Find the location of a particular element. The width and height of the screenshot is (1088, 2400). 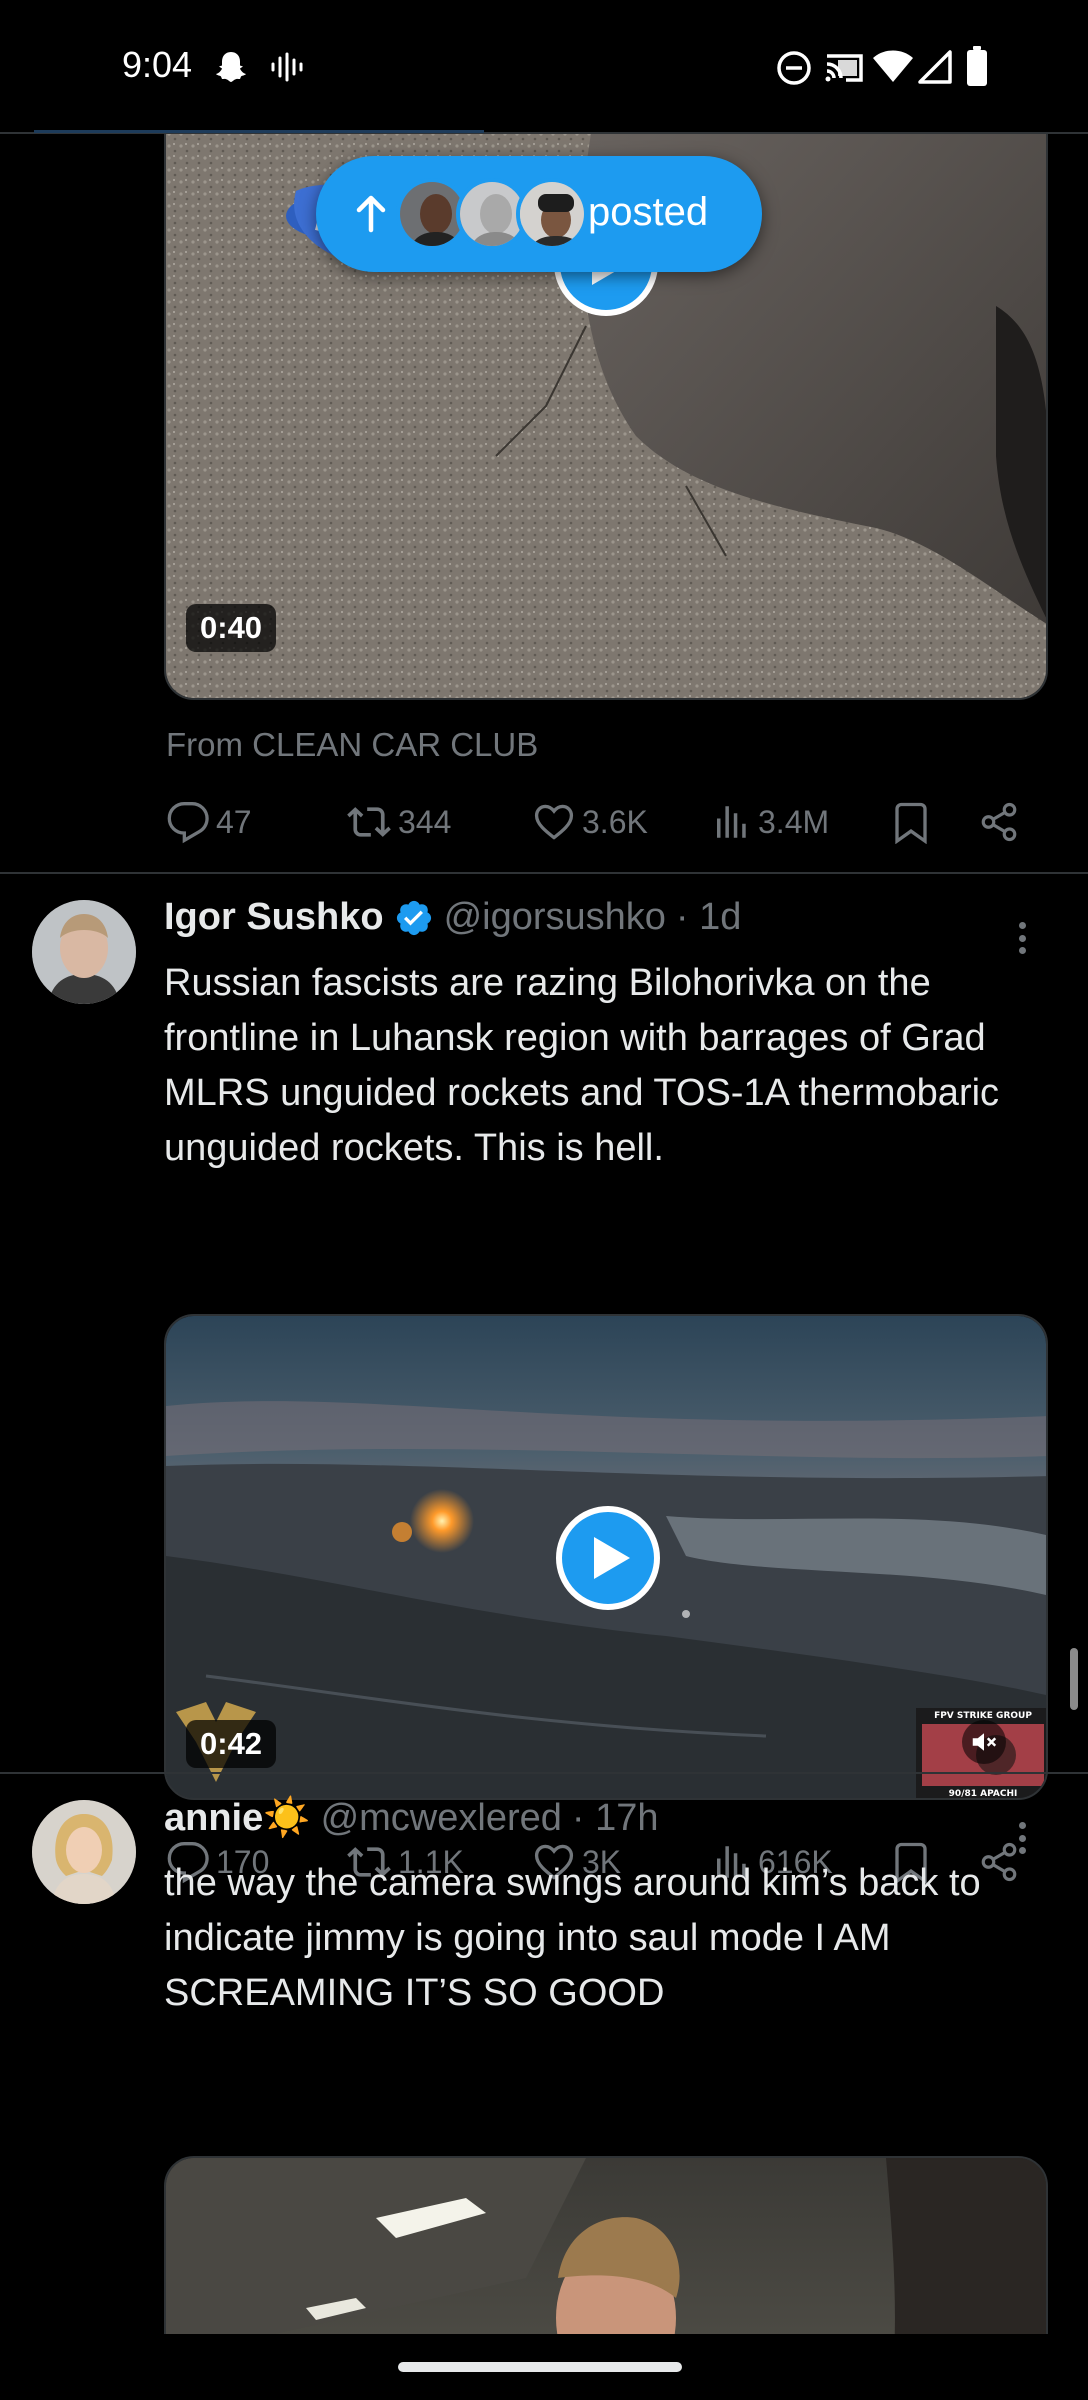

like-count: 3.6K is located at coordinates (615, 821).